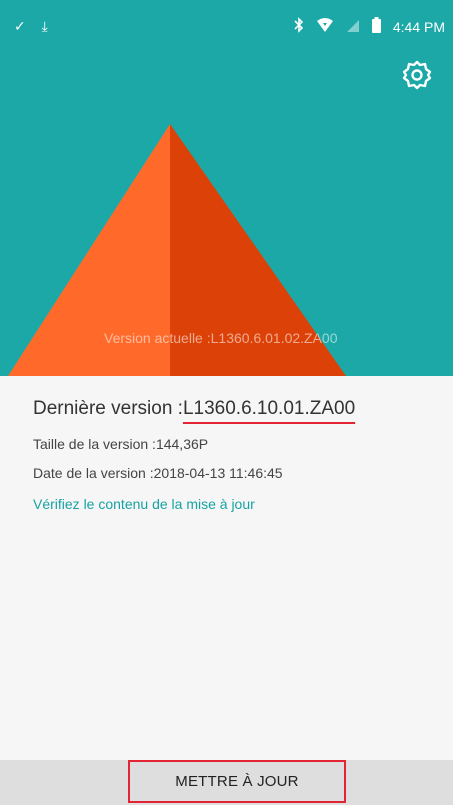 The image size is (453, 805). What do you see at coordinates (20, 26) in the screenshot?
I see `check-icon: ✓` at bounding box center [20, 26].